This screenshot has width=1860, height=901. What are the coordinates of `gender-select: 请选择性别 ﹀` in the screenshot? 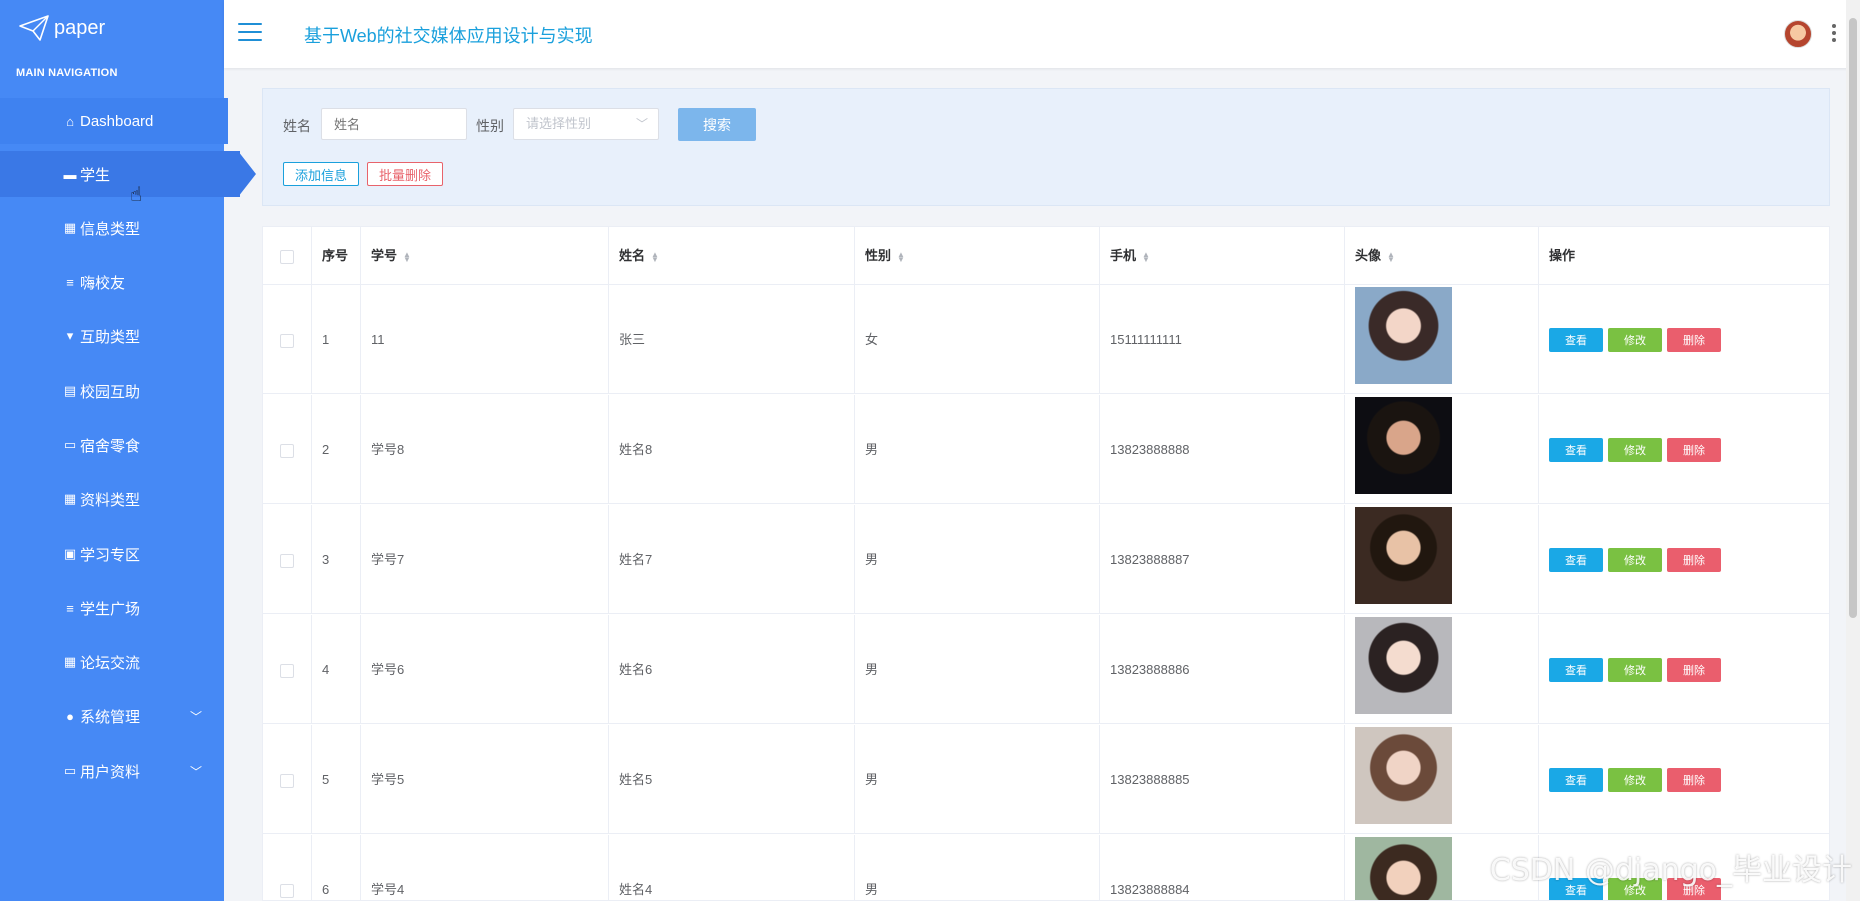 It's located at (586, 124).